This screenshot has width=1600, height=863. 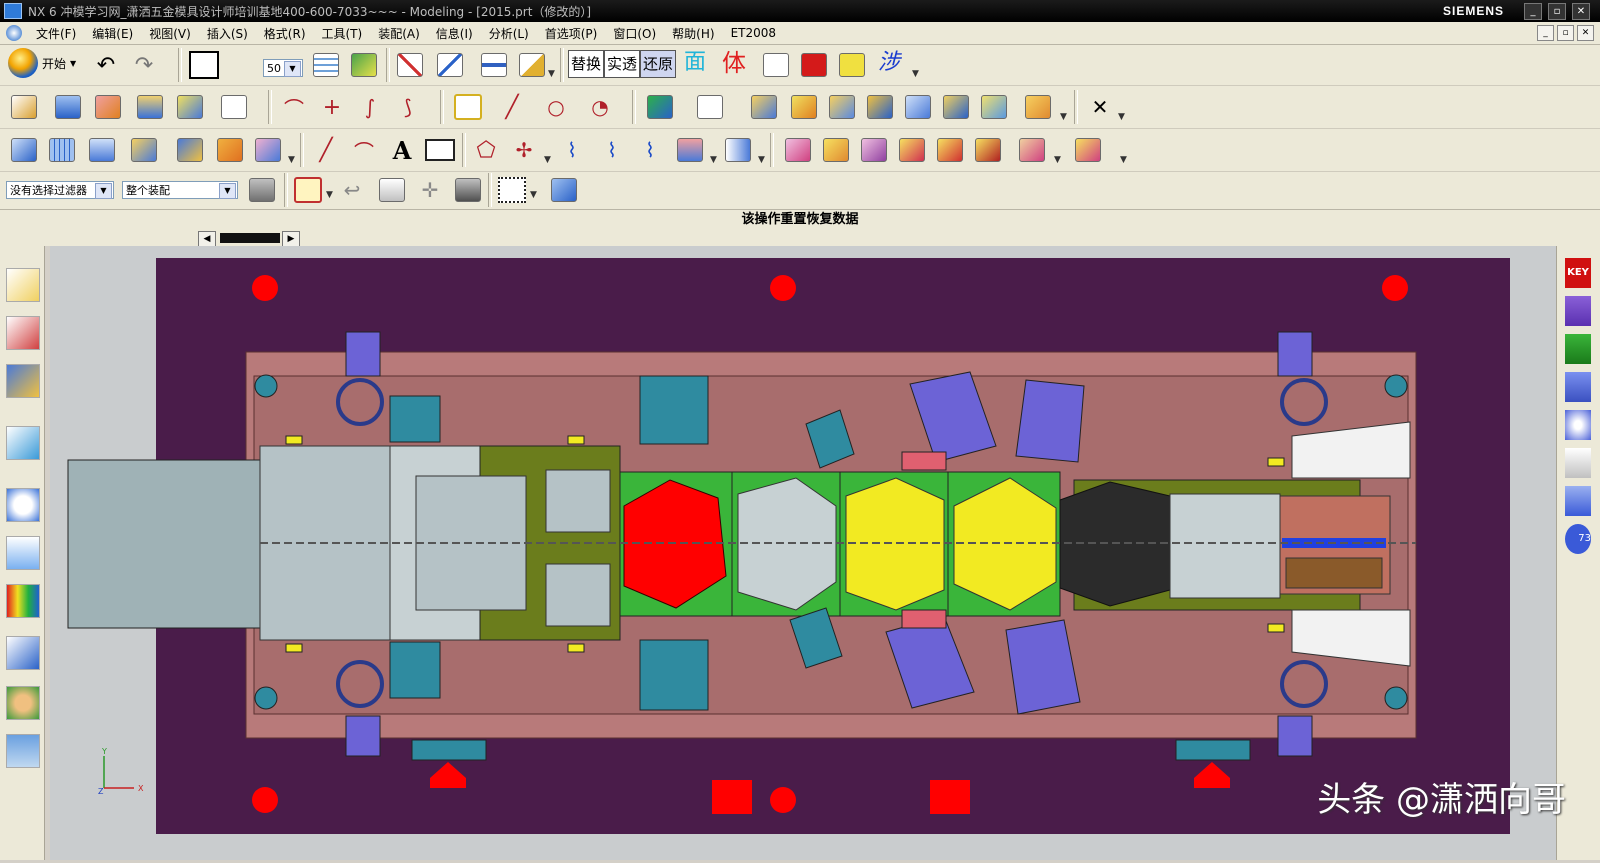 What do you see at coordinates (880, 107) in the screenshot?
I see `mirror-body-icon` at bounding box center [880, 107].